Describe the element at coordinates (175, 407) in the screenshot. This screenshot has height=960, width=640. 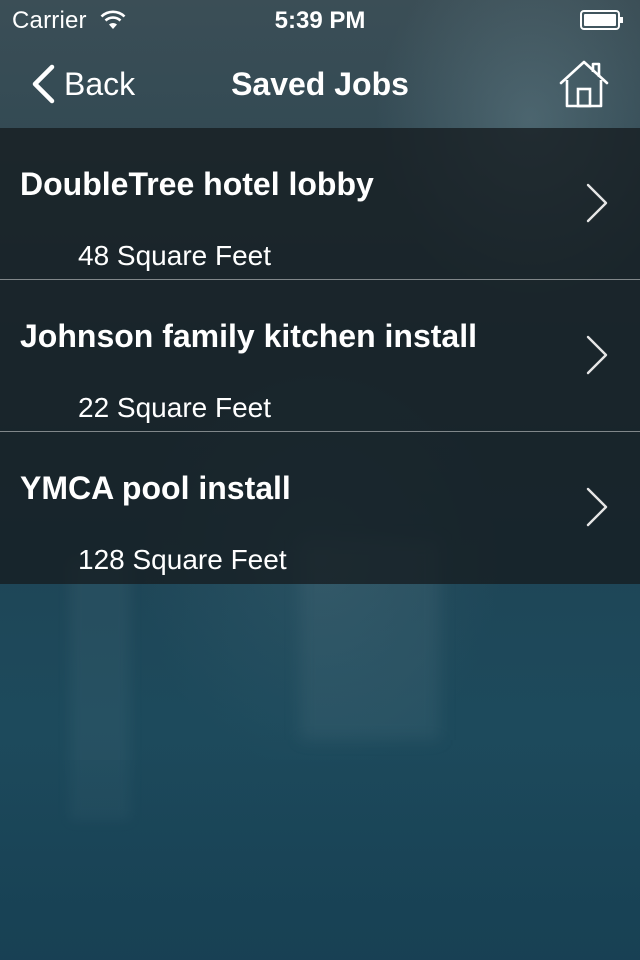
I see `job-size: 22 Square Feet` at that location.